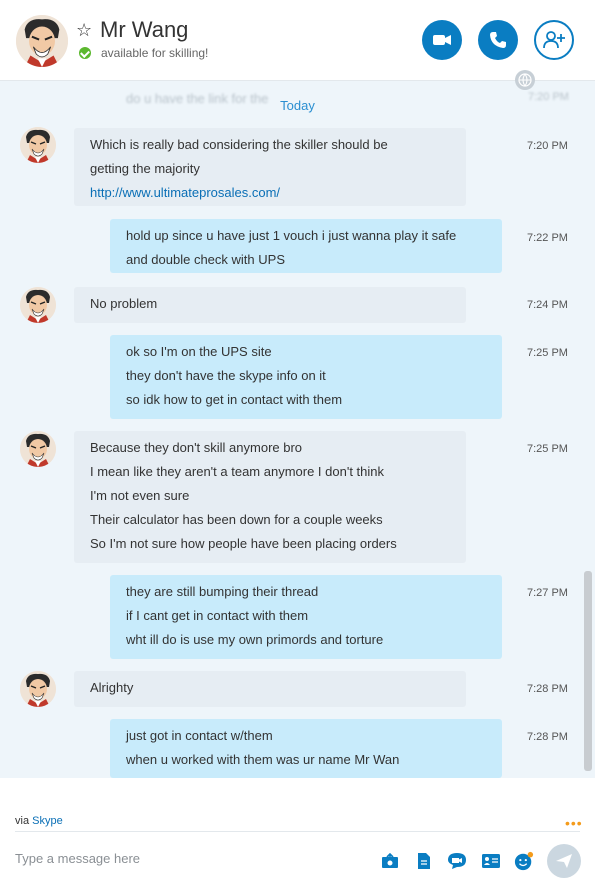 The image size is (595, 888). What do you see at coordinates (42, 41) in the screenshot?
I see `contact-avatar` at bounding box center [42, 41].